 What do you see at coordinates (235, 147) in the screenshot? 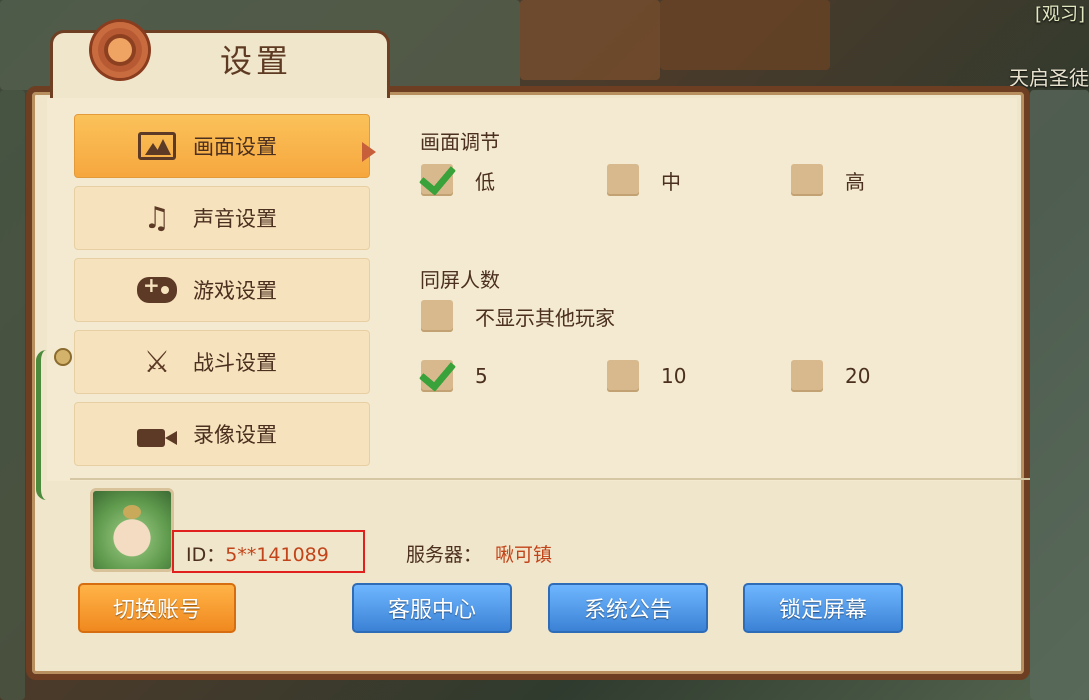
I see `sidebar-item-label: 画面设置` at bounding box center [235, 147].